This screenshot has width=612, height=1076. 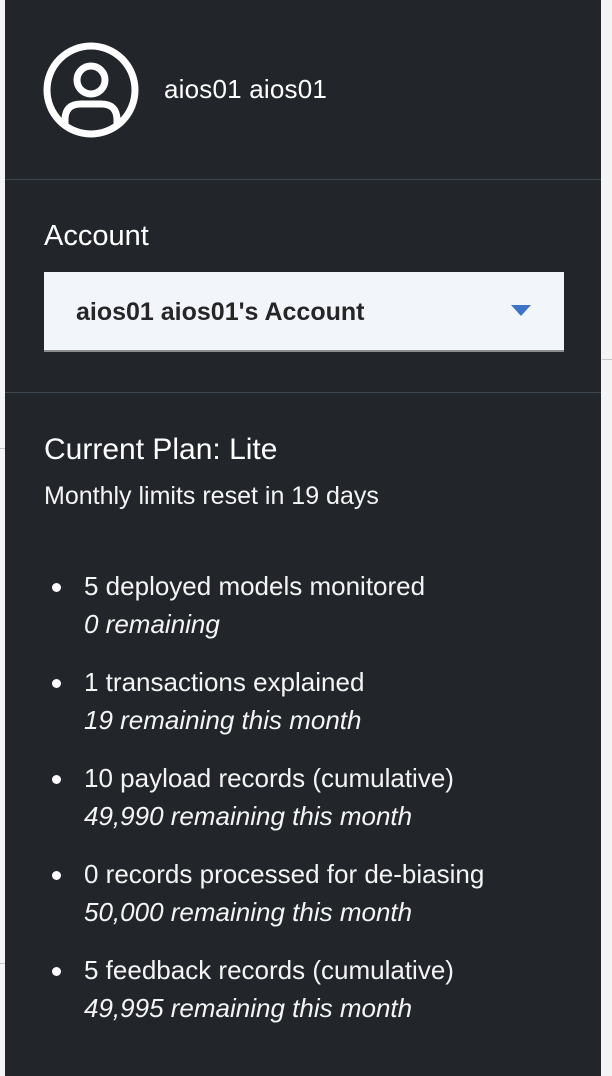 What do you see at coordinates (246, 89) in the screenshot?
I see `user-name: aios01 aios01` at bounding box center [246, 89].